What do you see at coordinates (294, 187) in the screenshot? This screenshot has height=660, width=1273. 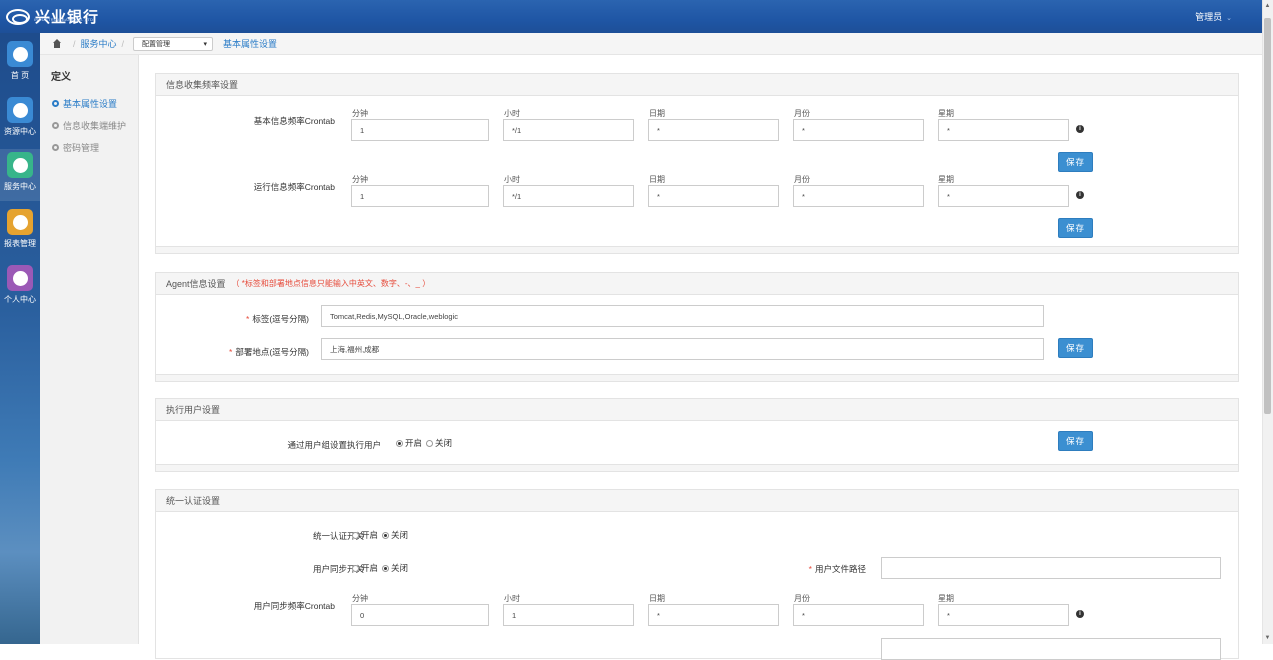 I see `run-freq-label: 运行信息频率Crontab` at bounding box center [294, 187].